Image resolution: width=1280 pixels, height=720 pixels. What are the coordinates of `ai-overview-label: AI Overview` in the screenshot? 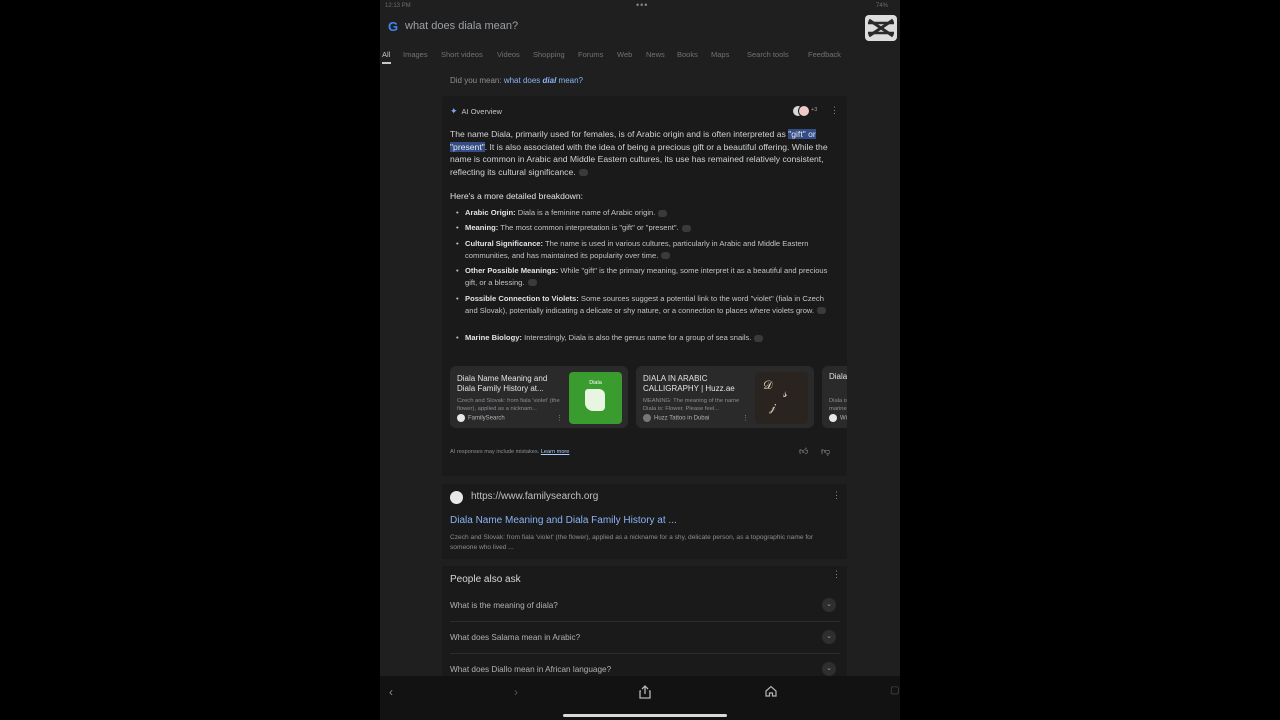 It's located at (481, 111).